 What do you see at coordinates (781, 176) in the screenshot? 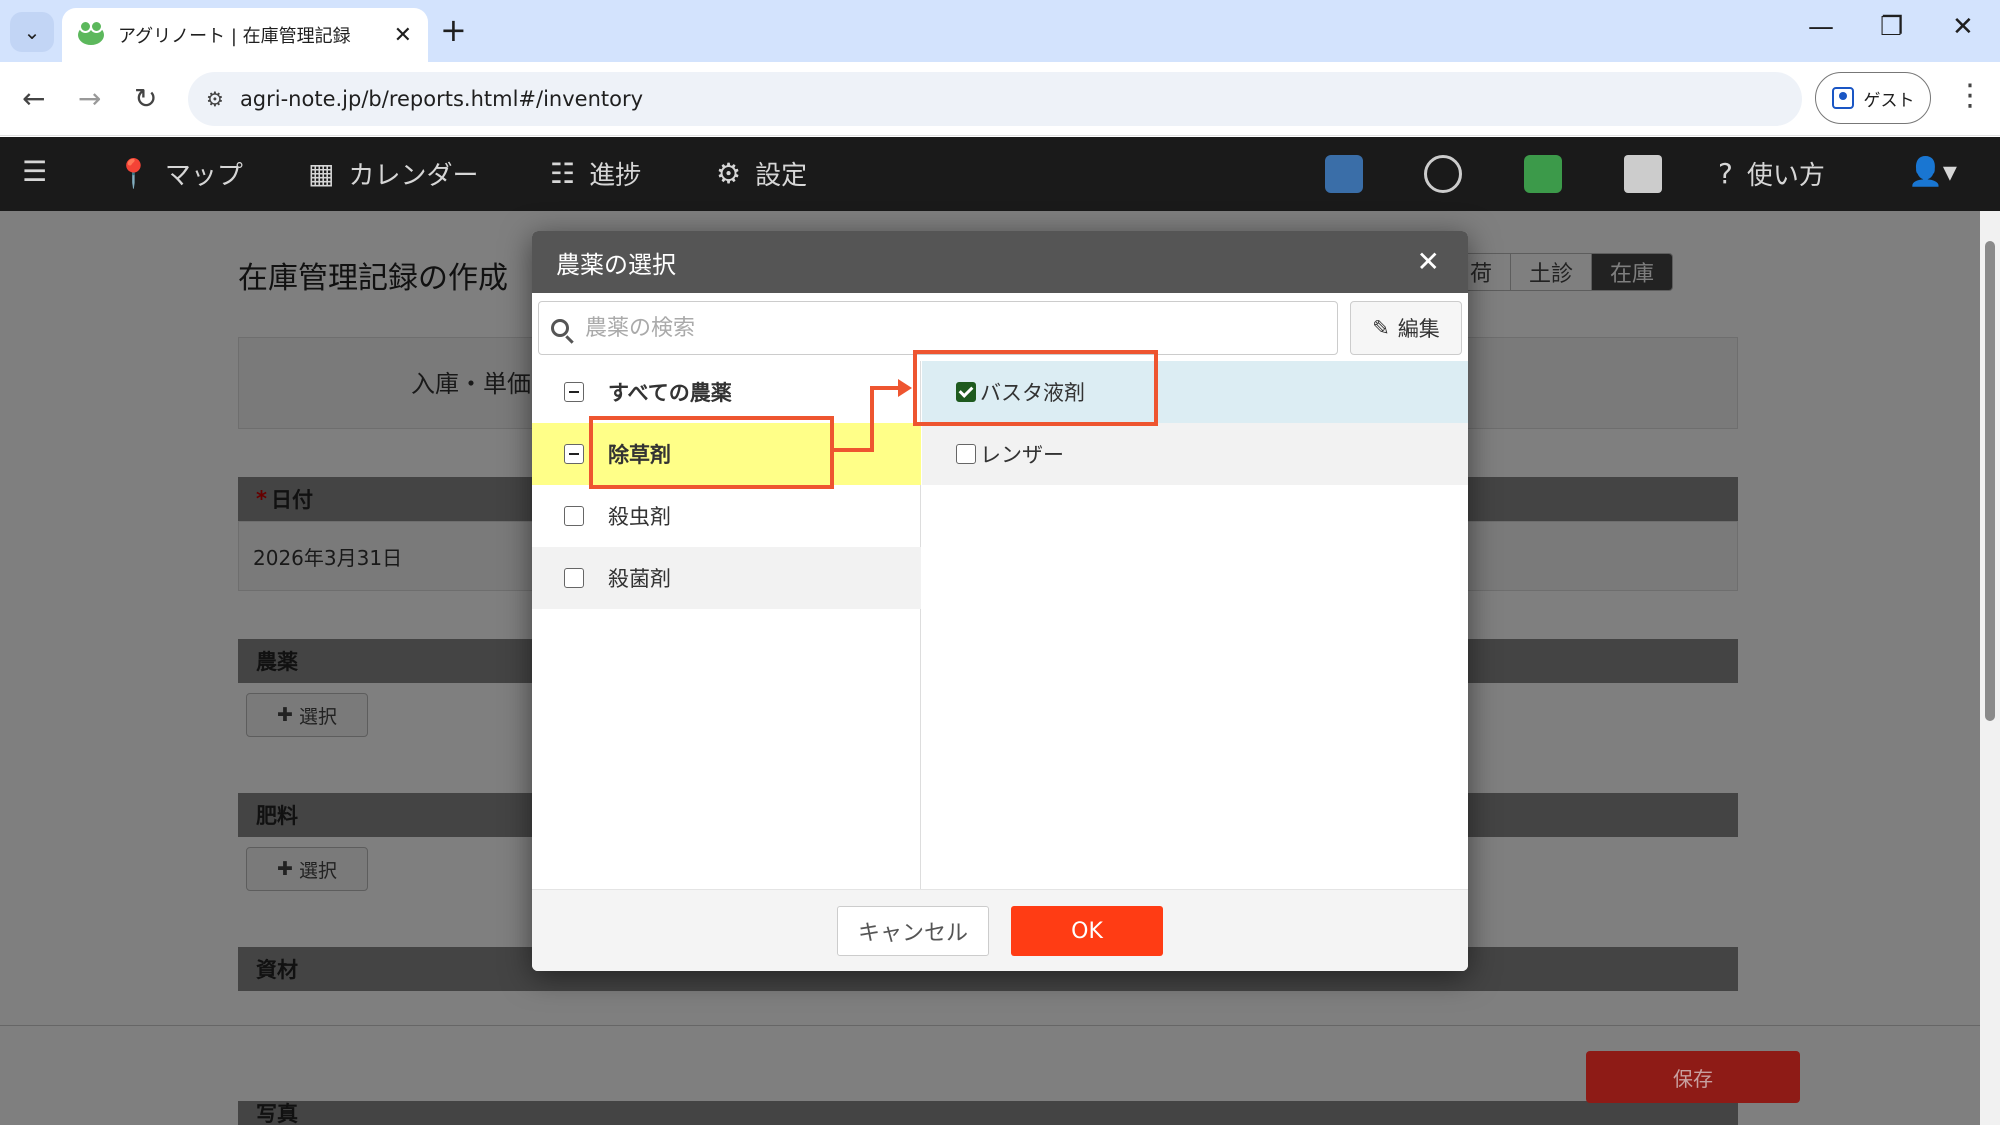
I see `nav-settings-label: 設定` at bounding box center [781, 176].